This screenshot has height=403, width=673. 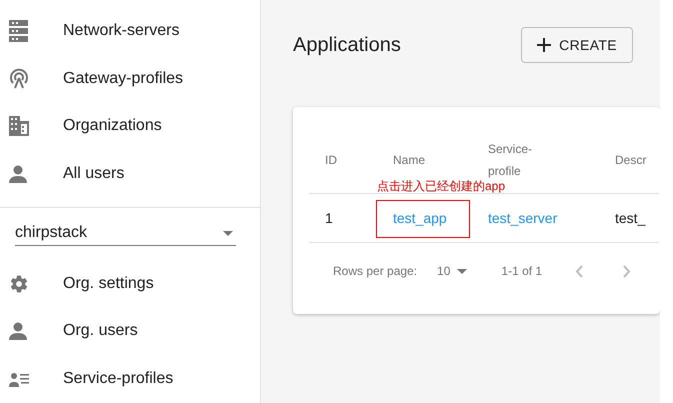 What do you see at coordinates (19, 126) in the screenshot?
I see `building-icon` at bounding box center [19, 126].